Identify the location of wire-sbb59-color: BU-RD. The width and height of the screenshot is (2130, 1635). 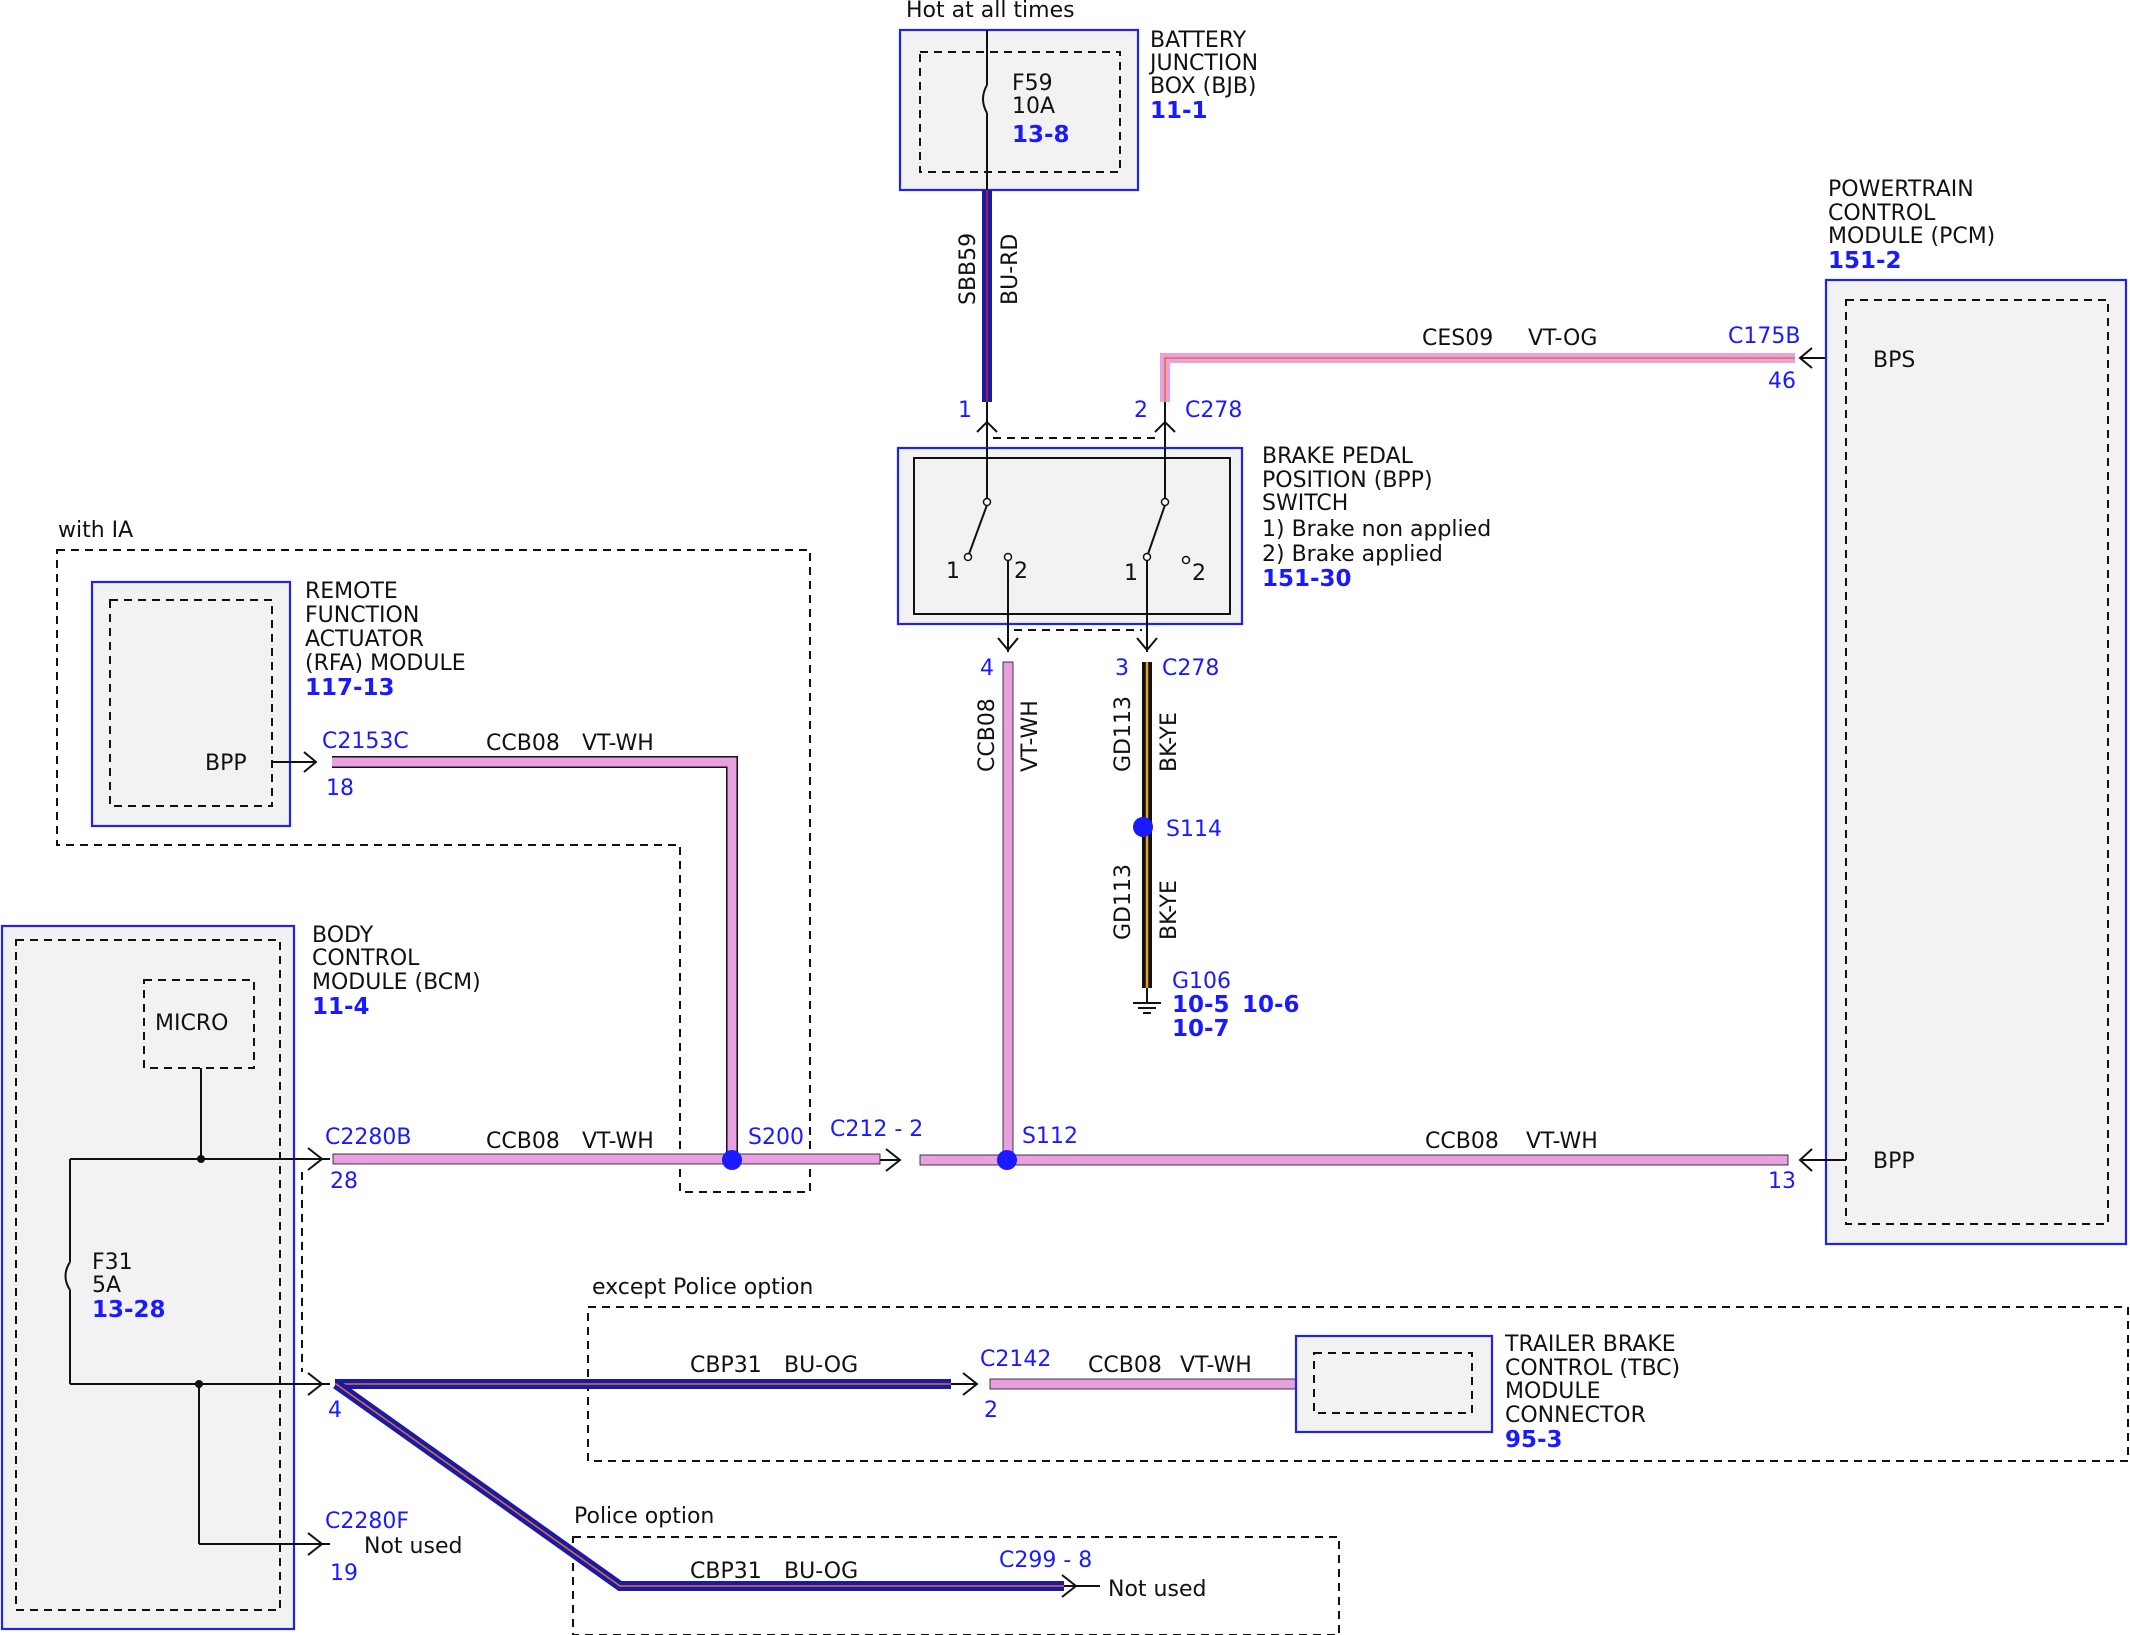
(1010, 269).